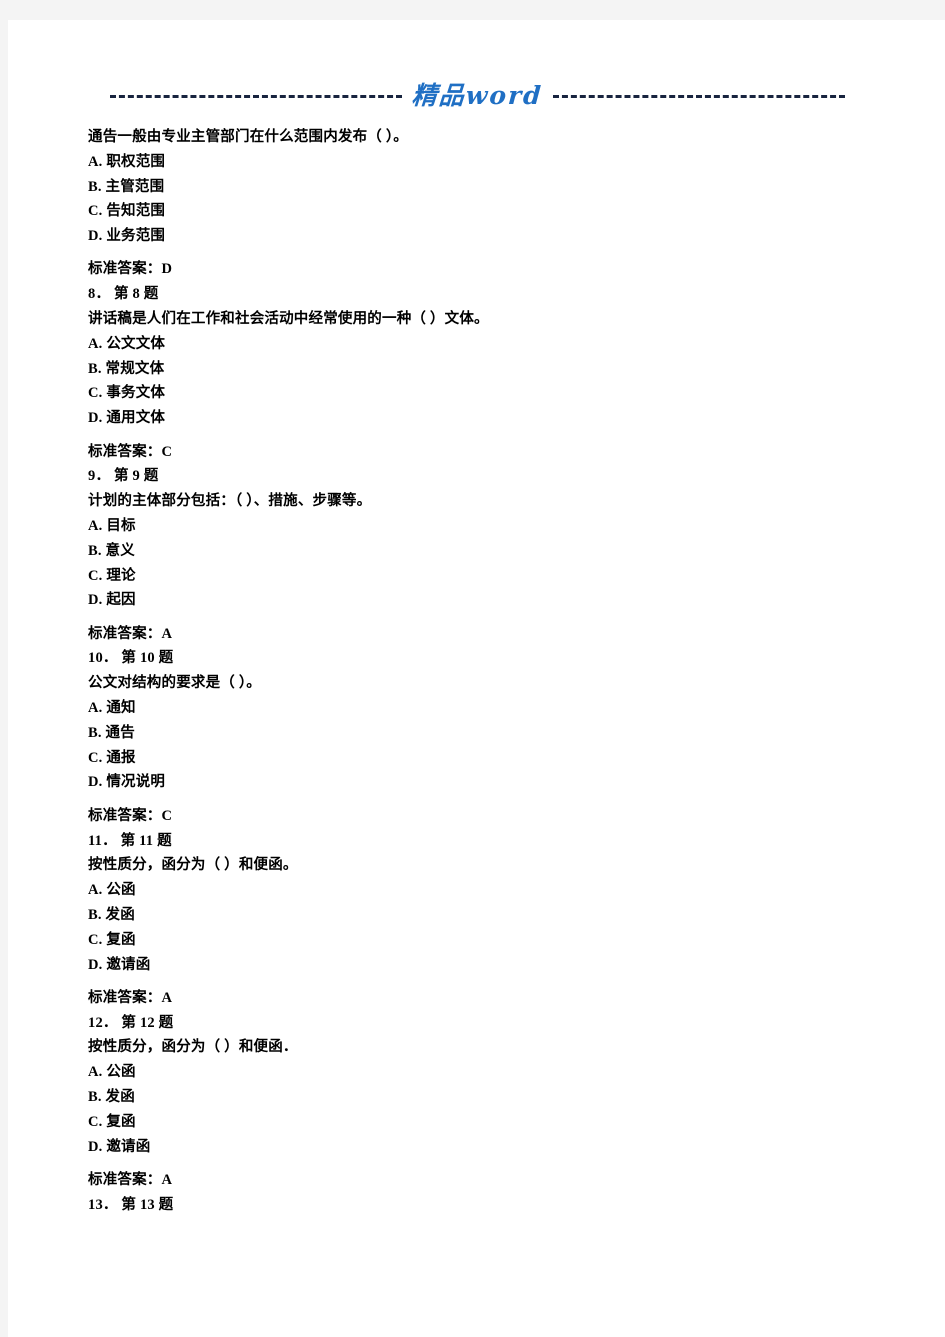 The width and height of the screenshot is (945, 1337). Describe the element at coordinates (256, 96) in the screenshot. I see `header-dashed-rule-left` at that location.